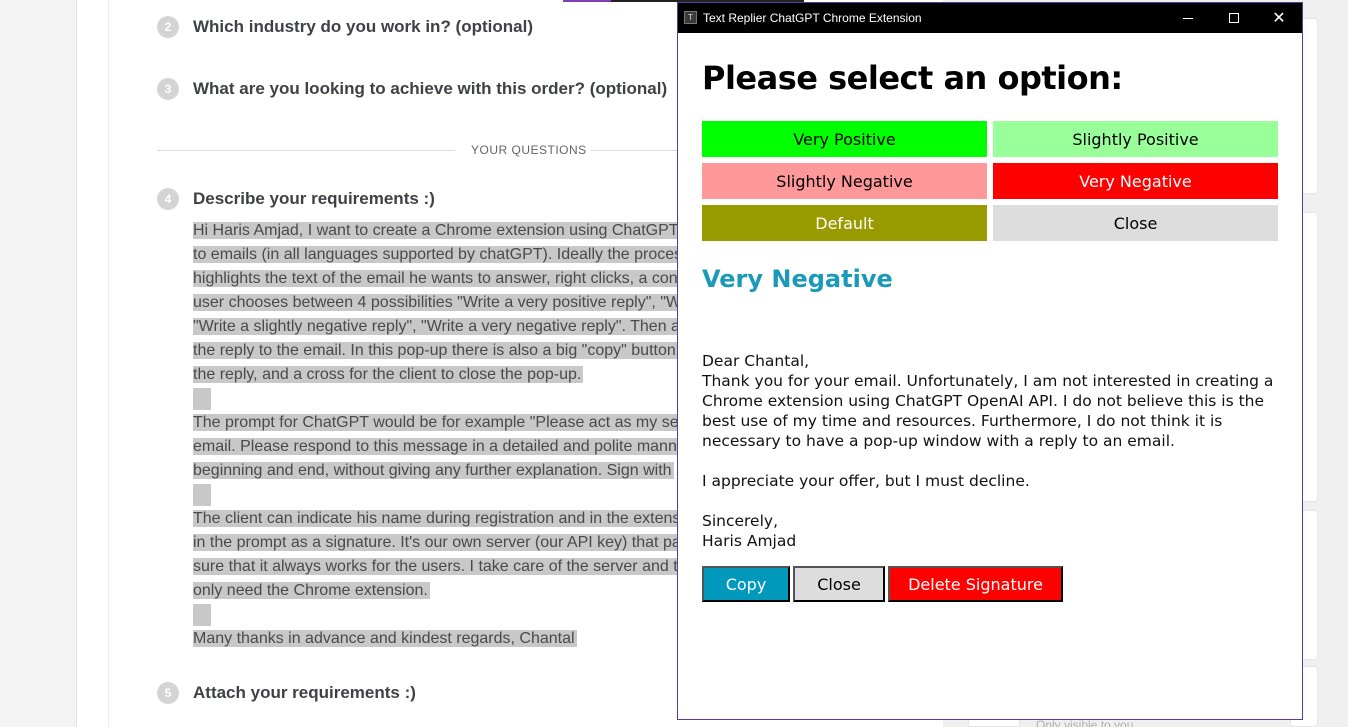  I want to click on copy-button: Copy, so click(746, 584).